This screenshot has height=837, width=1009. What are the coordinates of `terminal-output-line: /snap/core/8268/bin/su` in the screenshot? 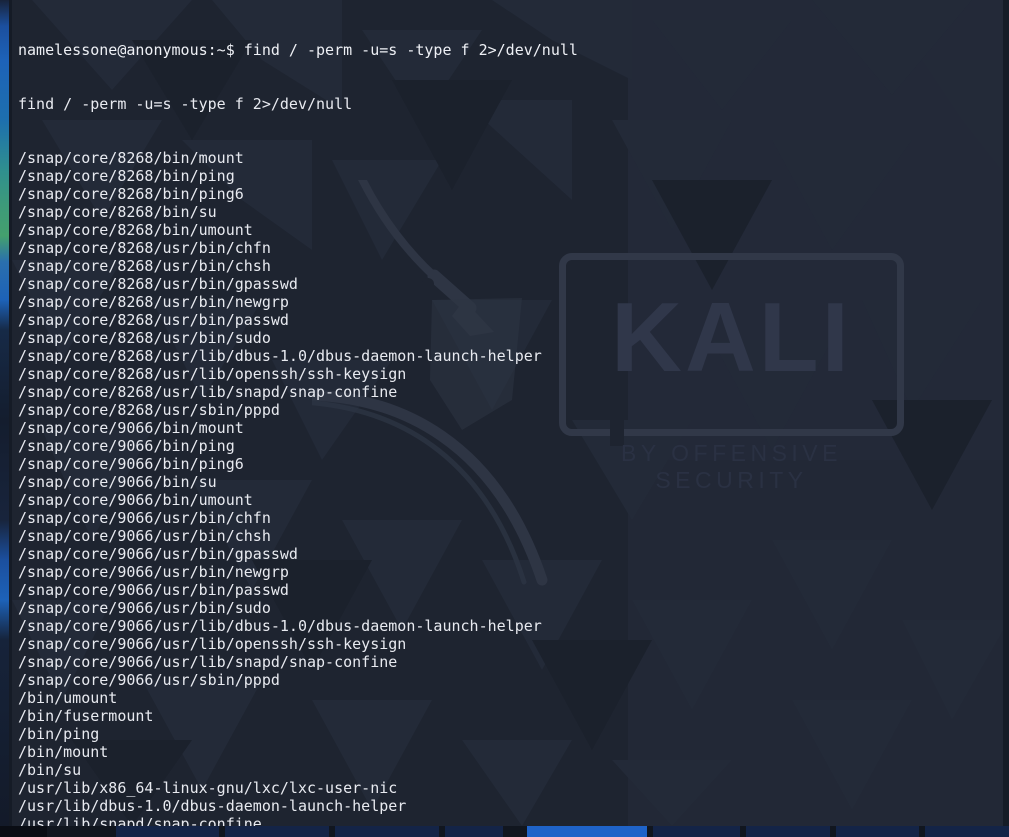 It's located at (117, 212).